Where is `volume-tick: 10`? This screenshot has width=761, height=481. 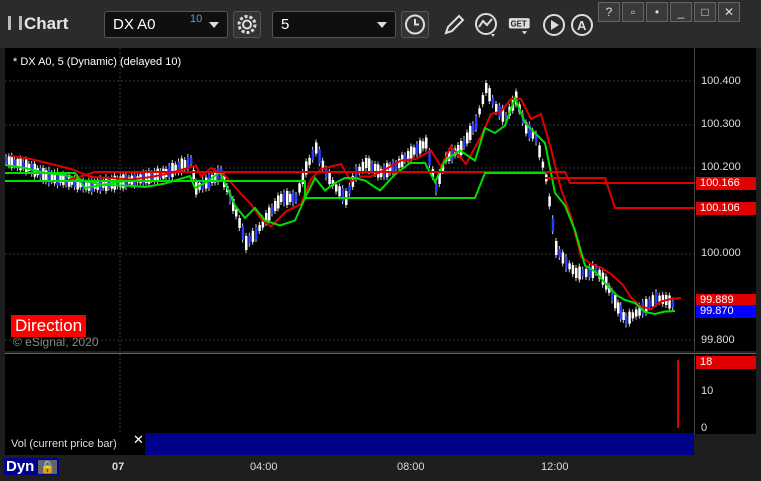 volume-tick: 10 is located at coordinates (707, 391).